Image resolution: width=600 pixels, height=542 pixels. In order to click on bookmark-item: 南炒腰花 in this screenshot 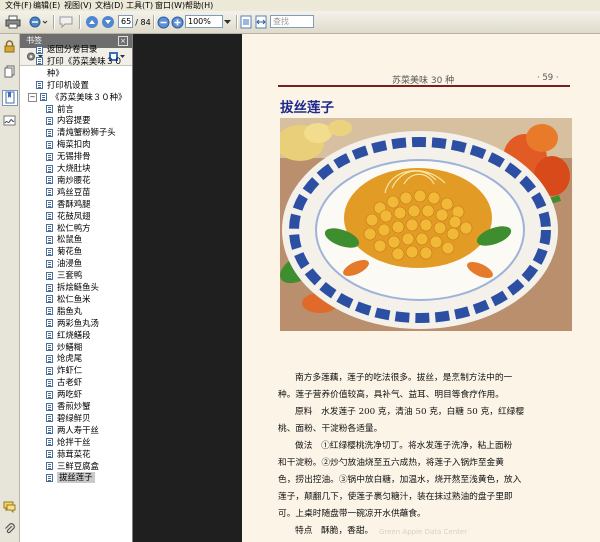, I will do `click(68, 180)`.